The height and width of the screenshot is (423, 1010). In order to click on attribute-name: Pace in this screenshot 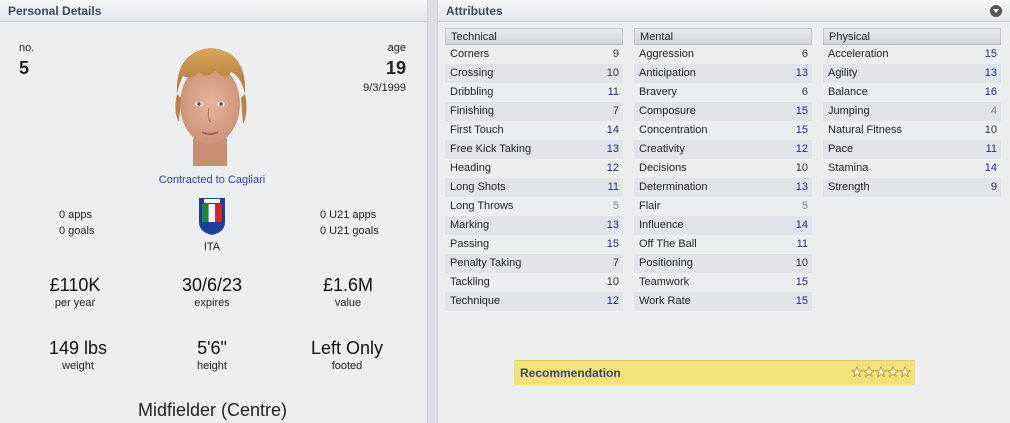, I will do `click(841, 149)`.